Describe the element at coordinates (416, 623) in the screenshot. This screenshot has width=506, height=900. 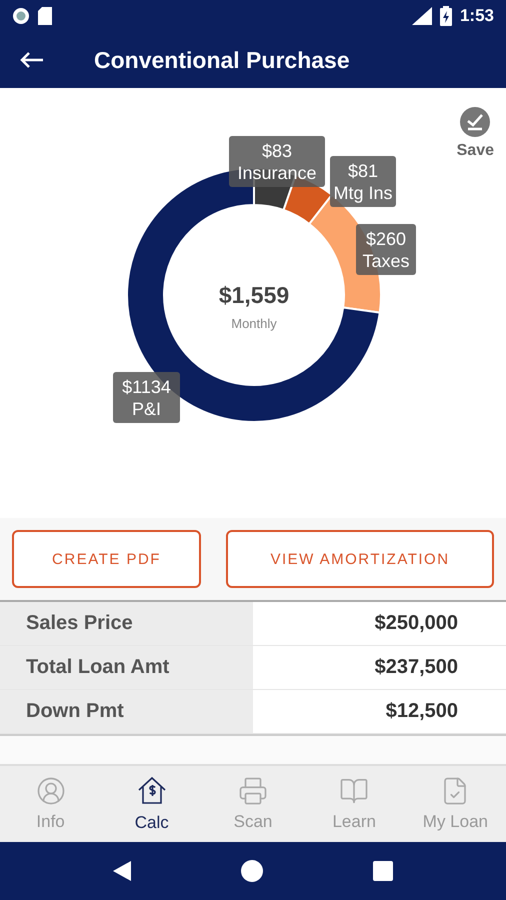
I see `row-value: $250,000` at that location.